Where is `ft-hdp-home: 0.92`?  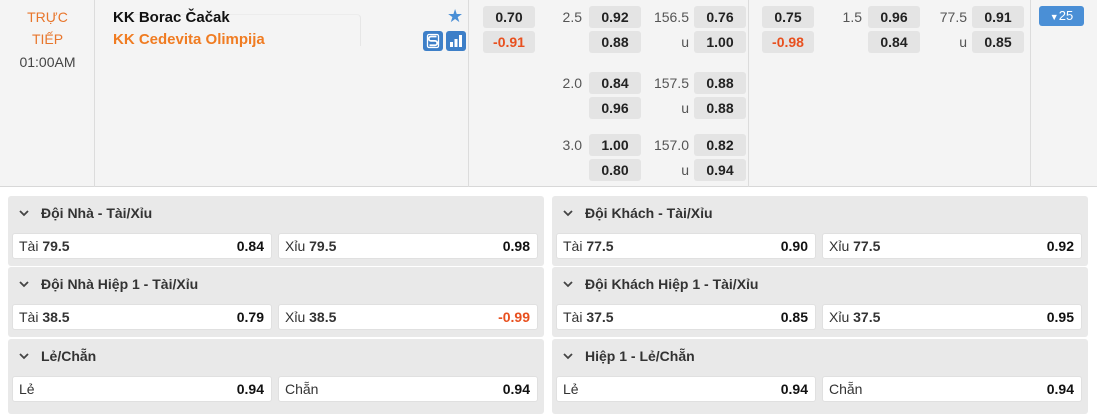 ft-hdp-home: 0.92 is located at coordinates (615, 17).